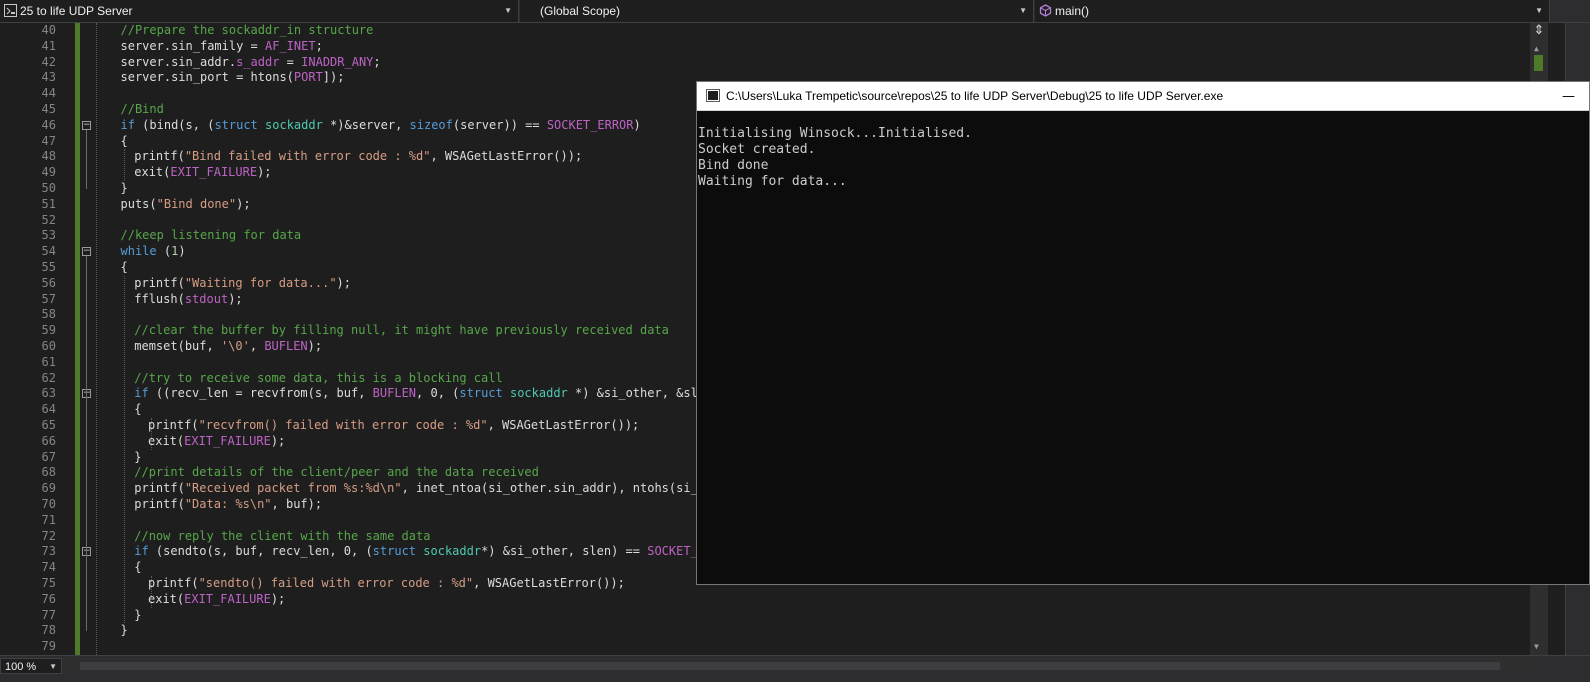 This screenshot has height=682, width=1590. What do you see at coordinates (48, 282) in the screenshot?
I see `line-number: 56` at bounding box center [48, 282].